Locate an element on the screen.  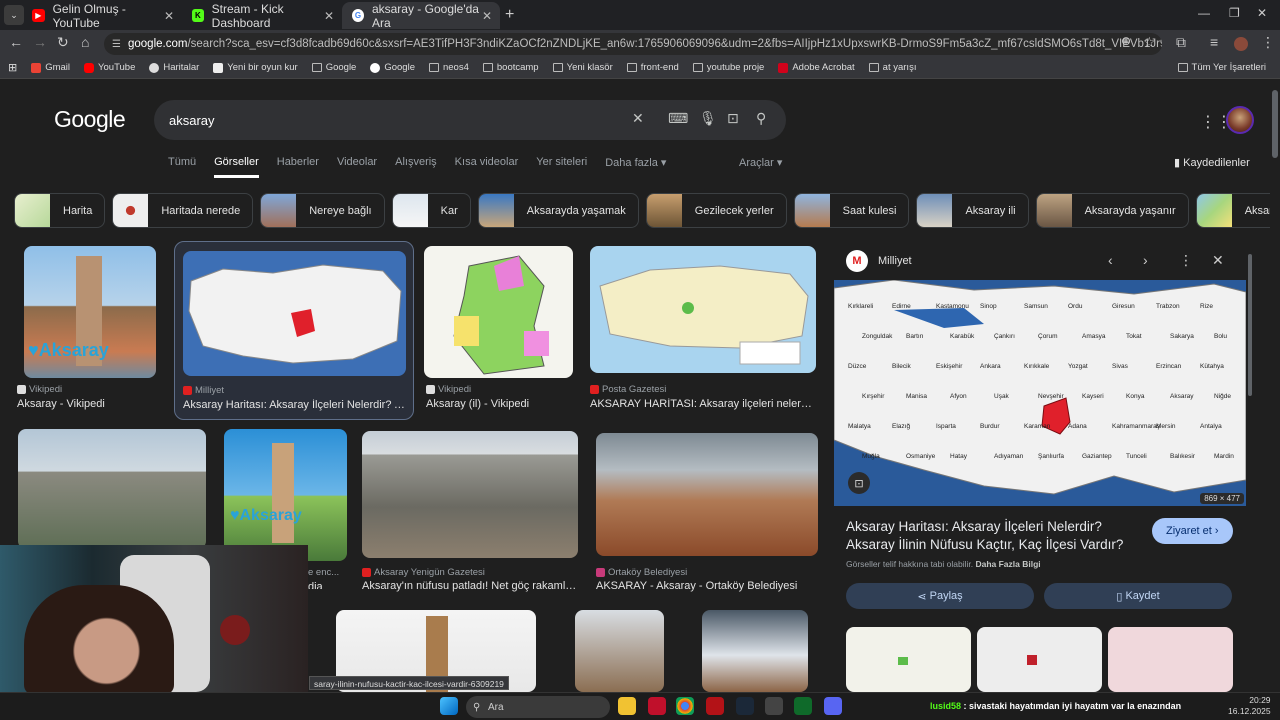
page-scrollbar is located at coordinates (1275, 124).